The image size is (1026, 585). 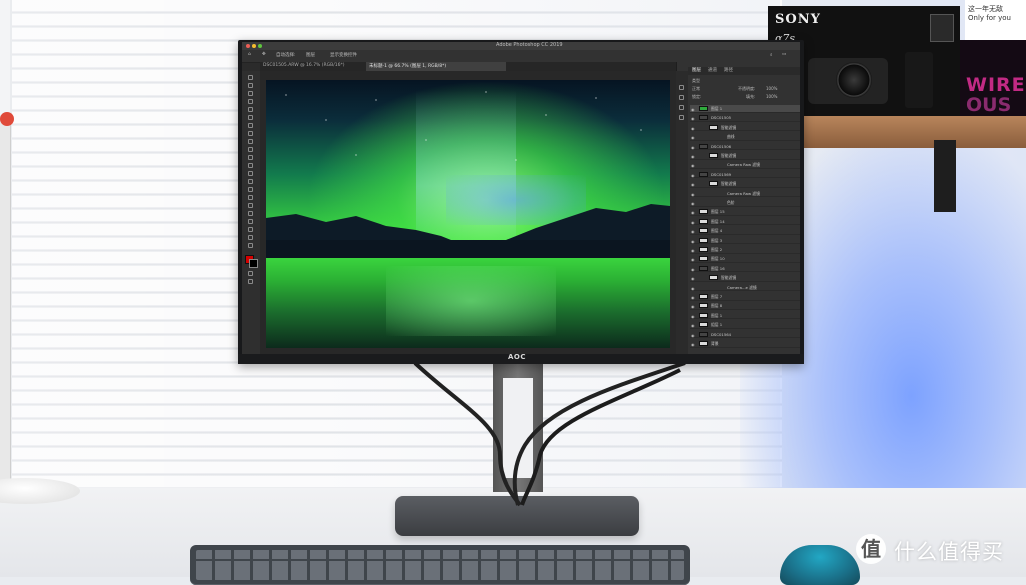 What do you see at coordinates (250, 213) in the screenshot?
I see `path-select-tool-icon` at bounding box center [250, 213].